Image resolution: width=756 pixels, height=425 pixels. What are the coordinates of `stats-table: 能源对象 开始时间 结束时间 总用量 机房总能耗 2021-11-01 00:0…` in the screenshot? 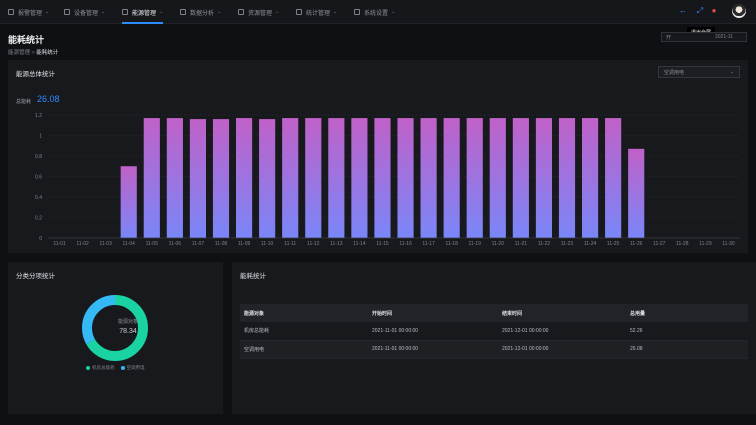 It's located at (494, 331).